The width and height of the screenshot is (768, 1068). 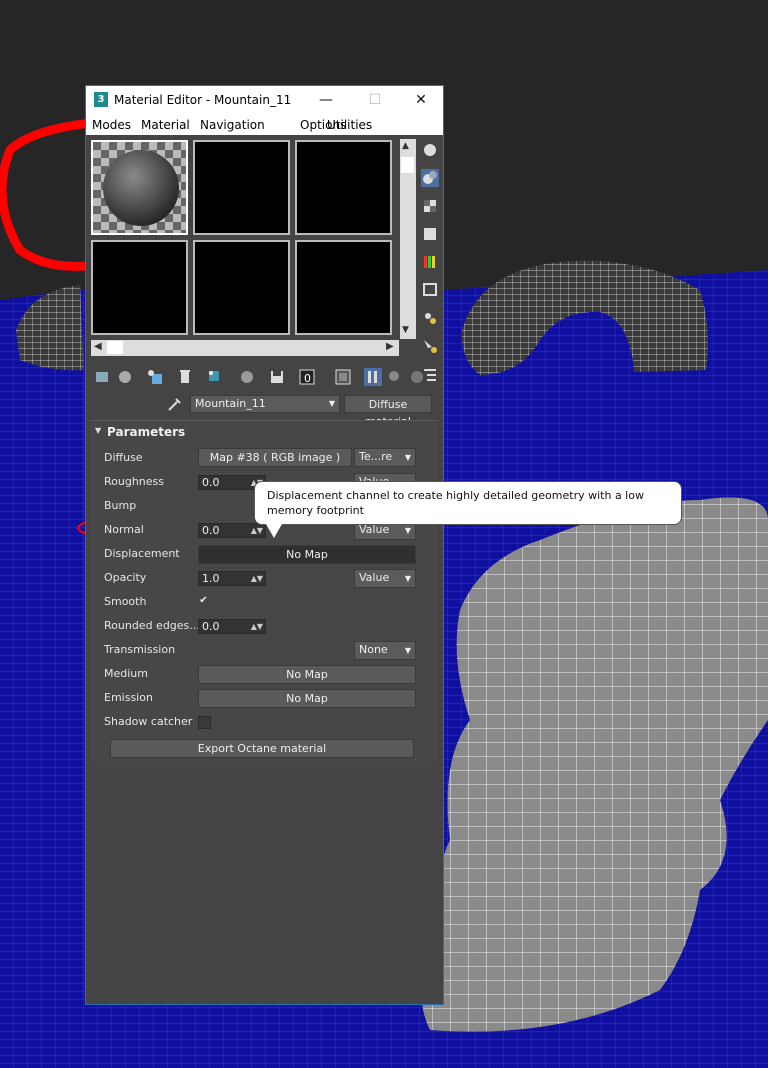 I want to click on menu-navigation: Navigation, so click(x=232, y=125).